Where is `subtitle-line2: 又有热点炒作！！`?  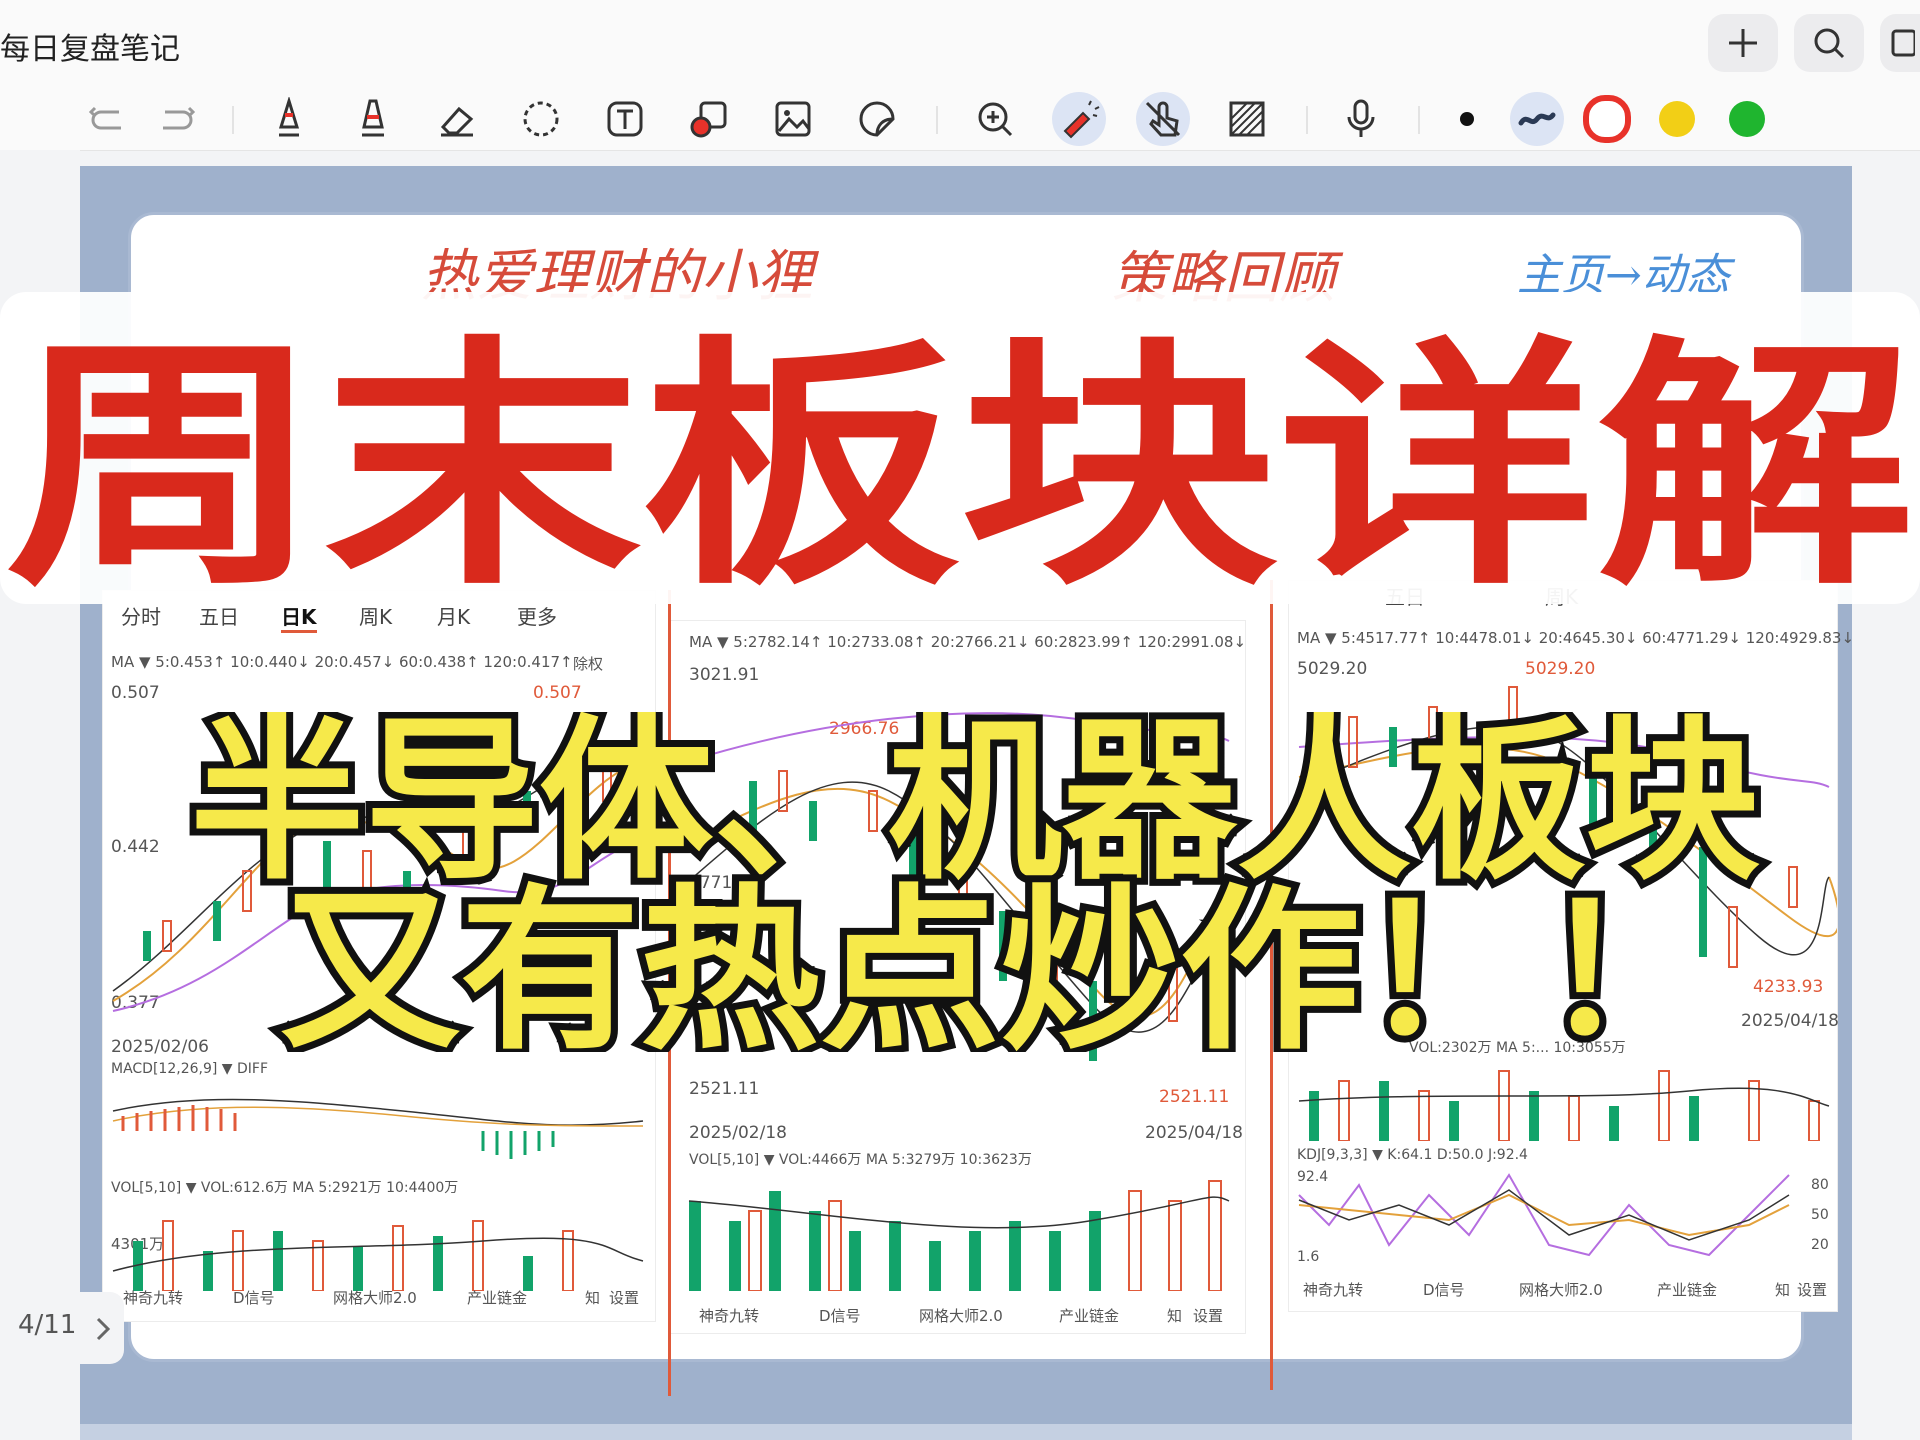 subtitle-line2: 又有热点炒作！！ is located at coordinates (1000, 960).